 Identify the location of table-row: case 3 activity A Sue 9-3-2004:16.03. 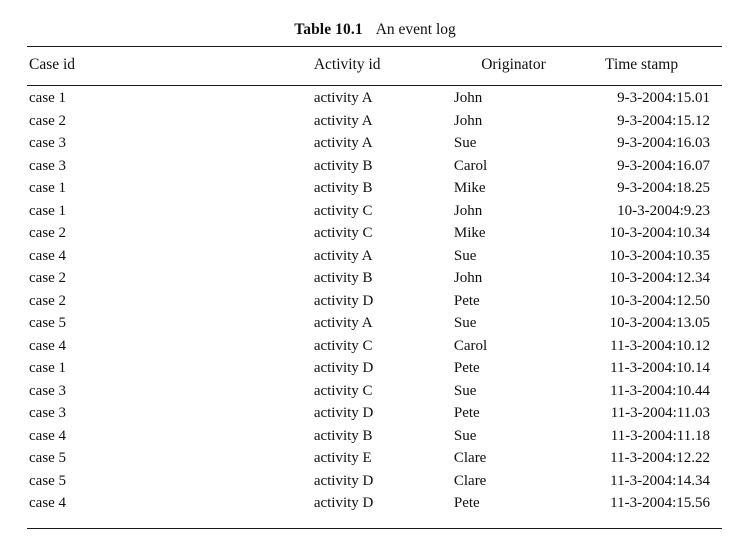
(374, 143).